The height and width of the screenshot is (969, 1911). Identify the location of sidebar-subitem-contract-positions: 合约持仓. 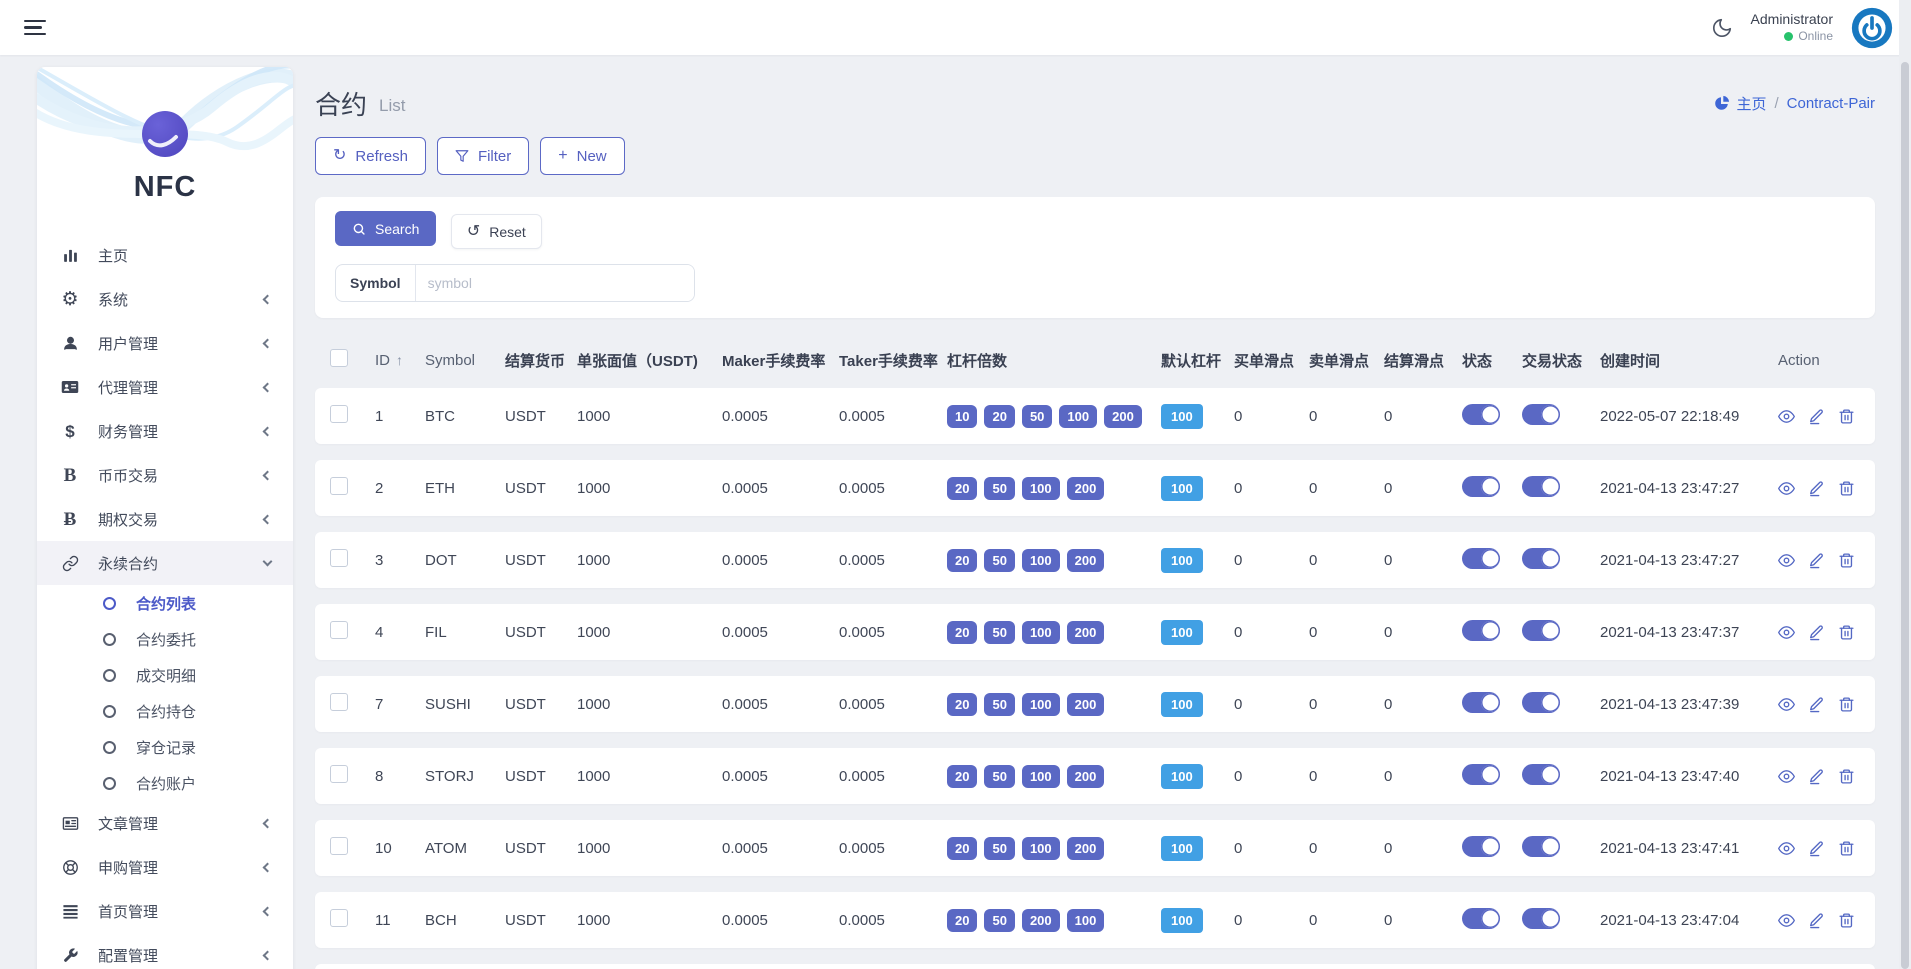
(165, 711).